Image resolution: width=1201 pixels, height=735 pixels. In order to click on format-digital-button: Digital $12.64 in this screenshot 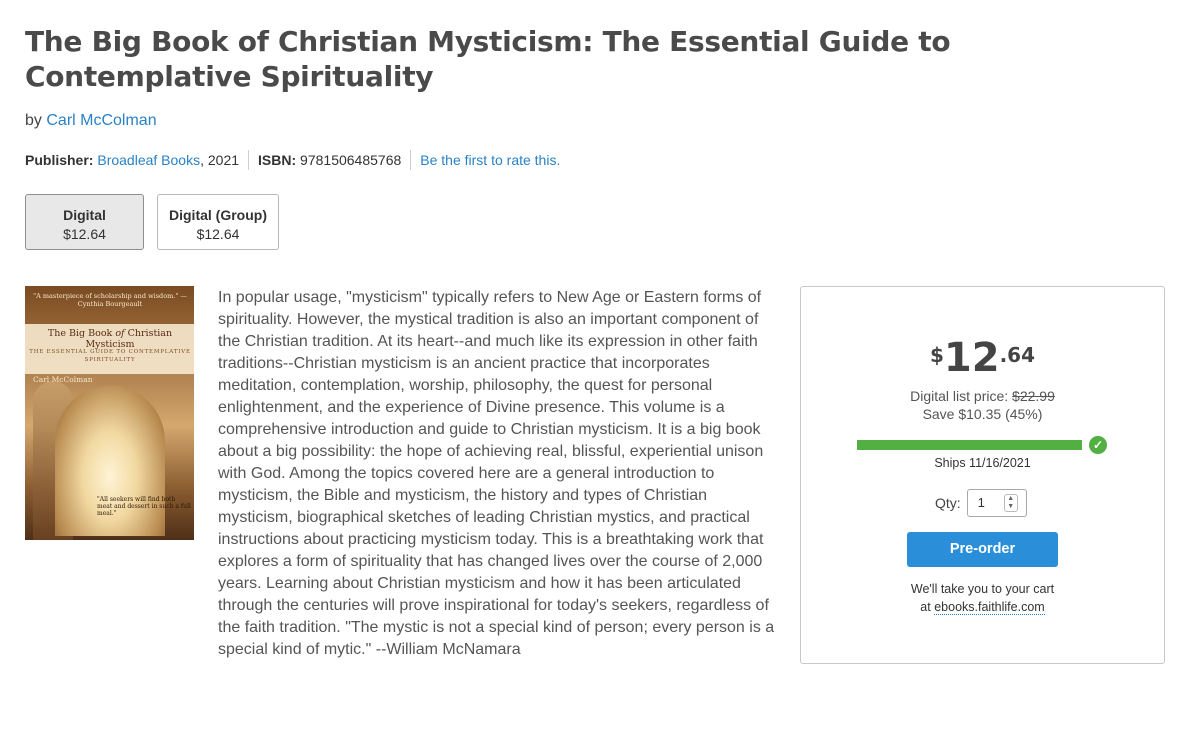, I will do `click(84, 222)`.